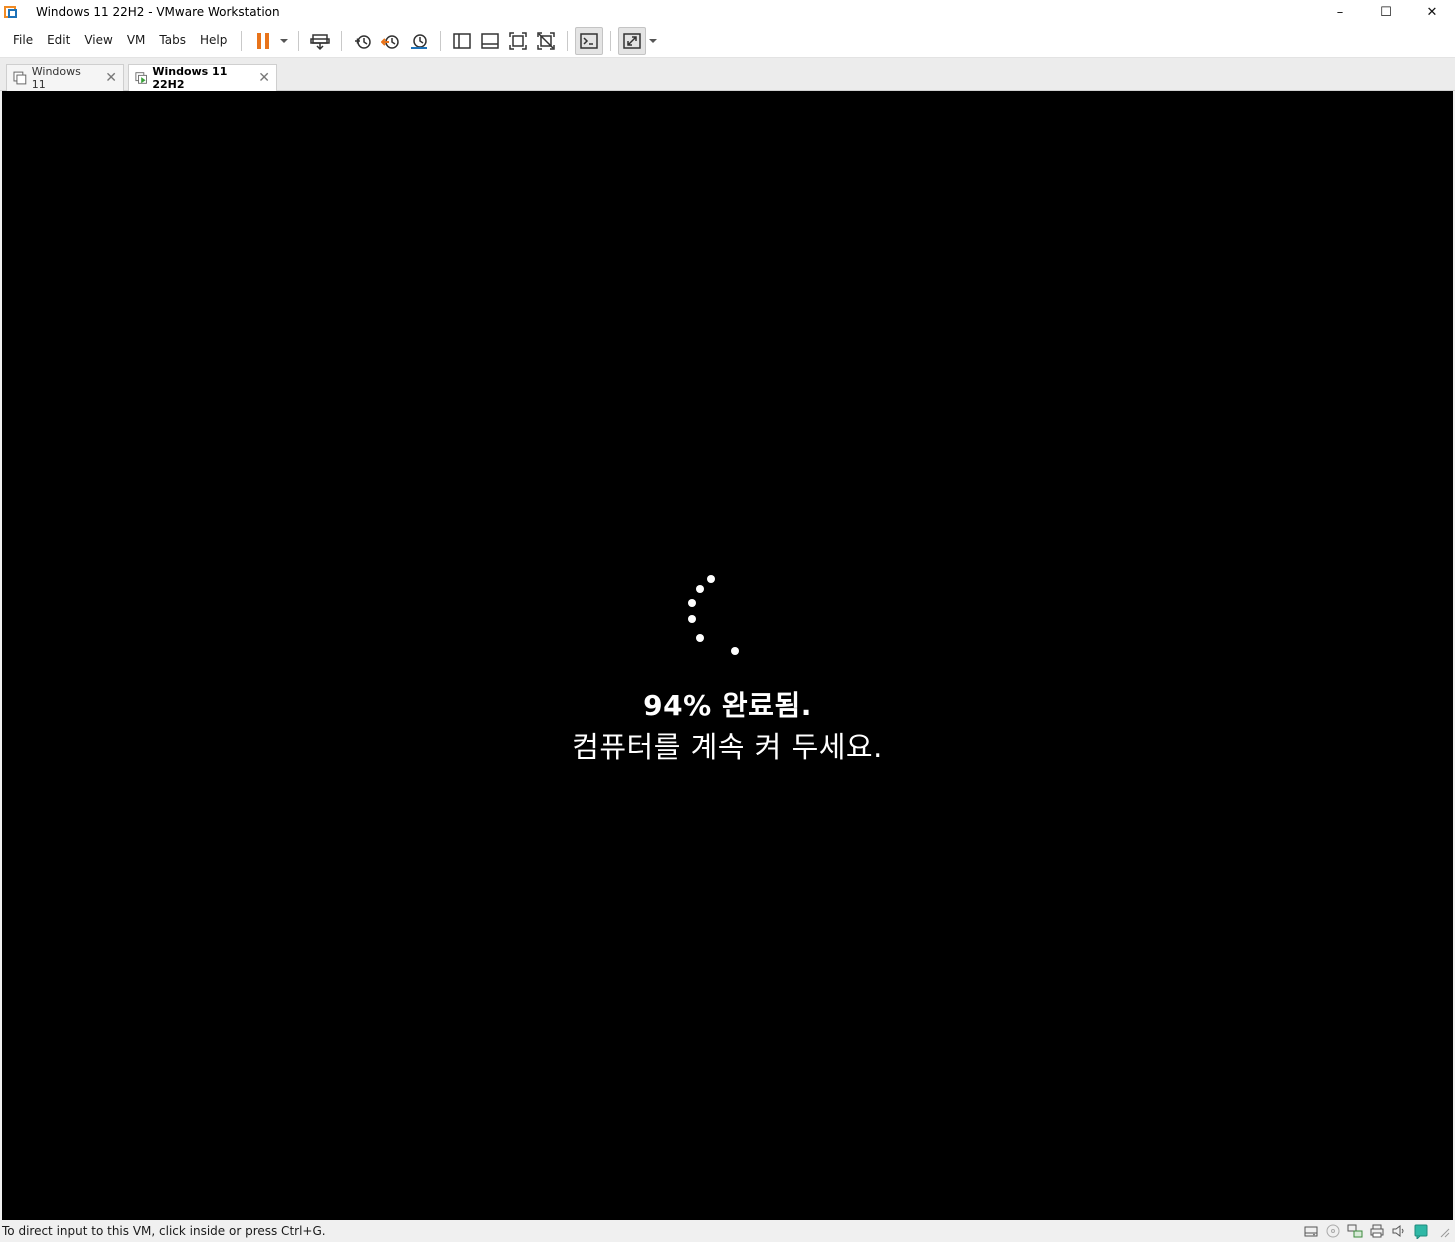  Describe the element at coordinates (1421, 1231) in the screenshot. I see `message-log-icon` at that location.